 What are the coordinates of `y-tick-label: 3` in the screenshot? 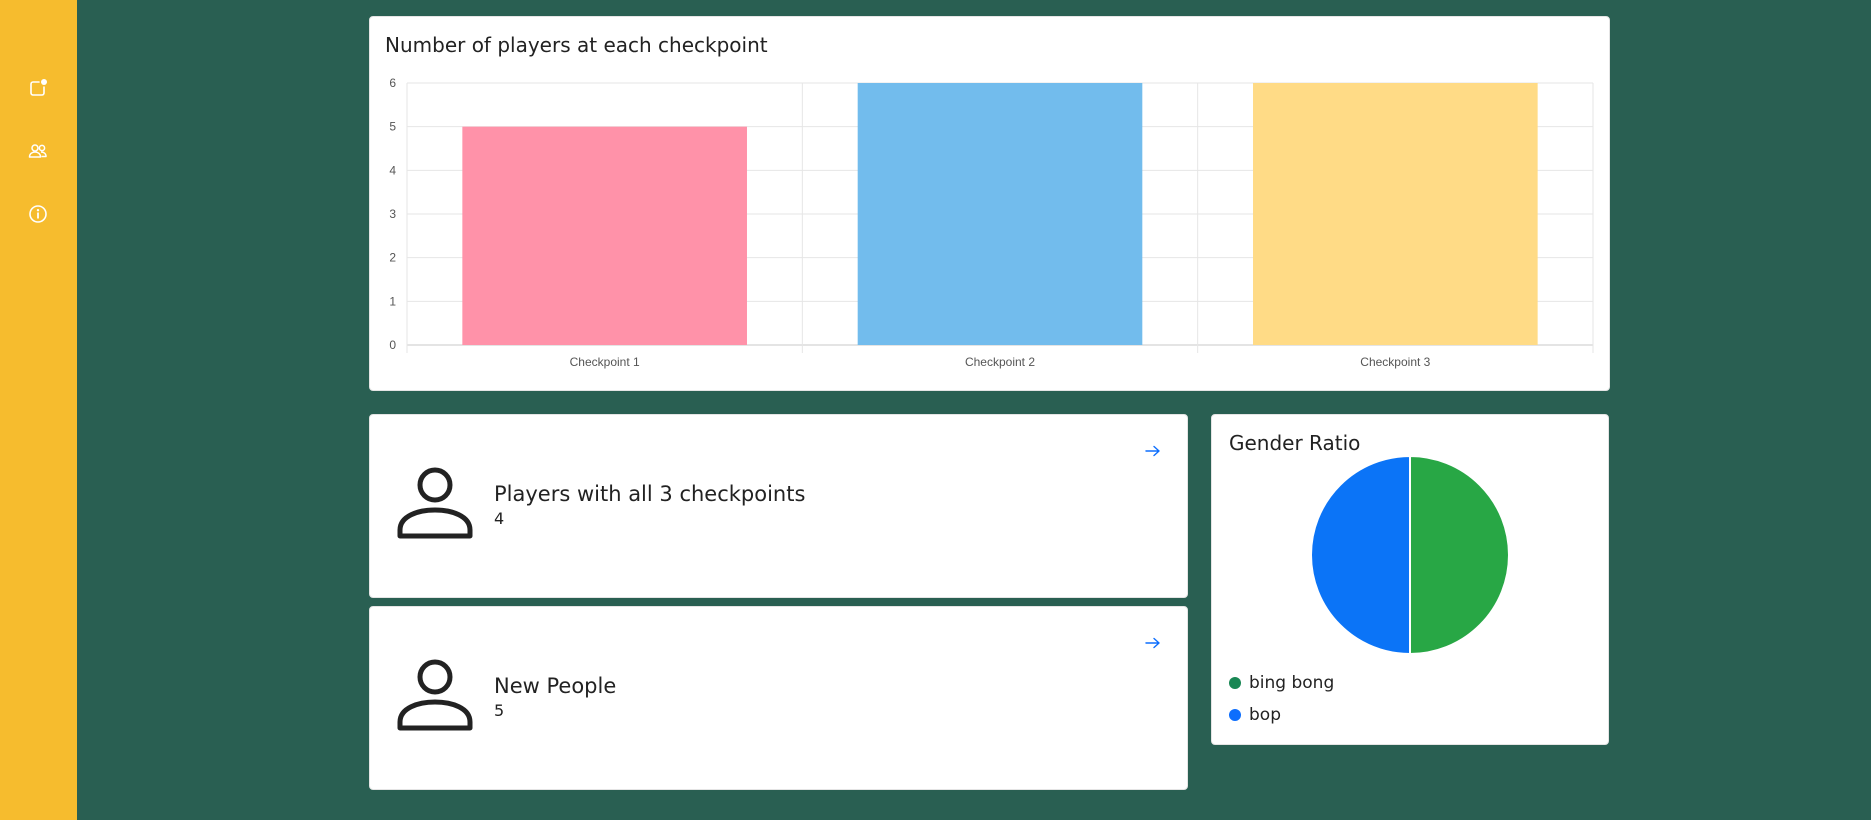 It's located at (392, 214).